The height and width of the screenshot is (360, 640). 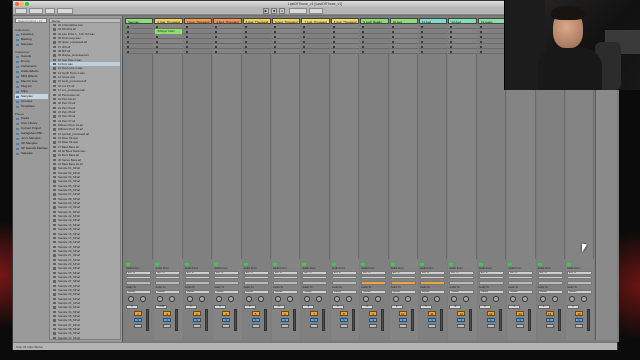 What do you see at coordinates (298, 11) in the screenshot?
I see `position-box` at bounding box center [298, 11].